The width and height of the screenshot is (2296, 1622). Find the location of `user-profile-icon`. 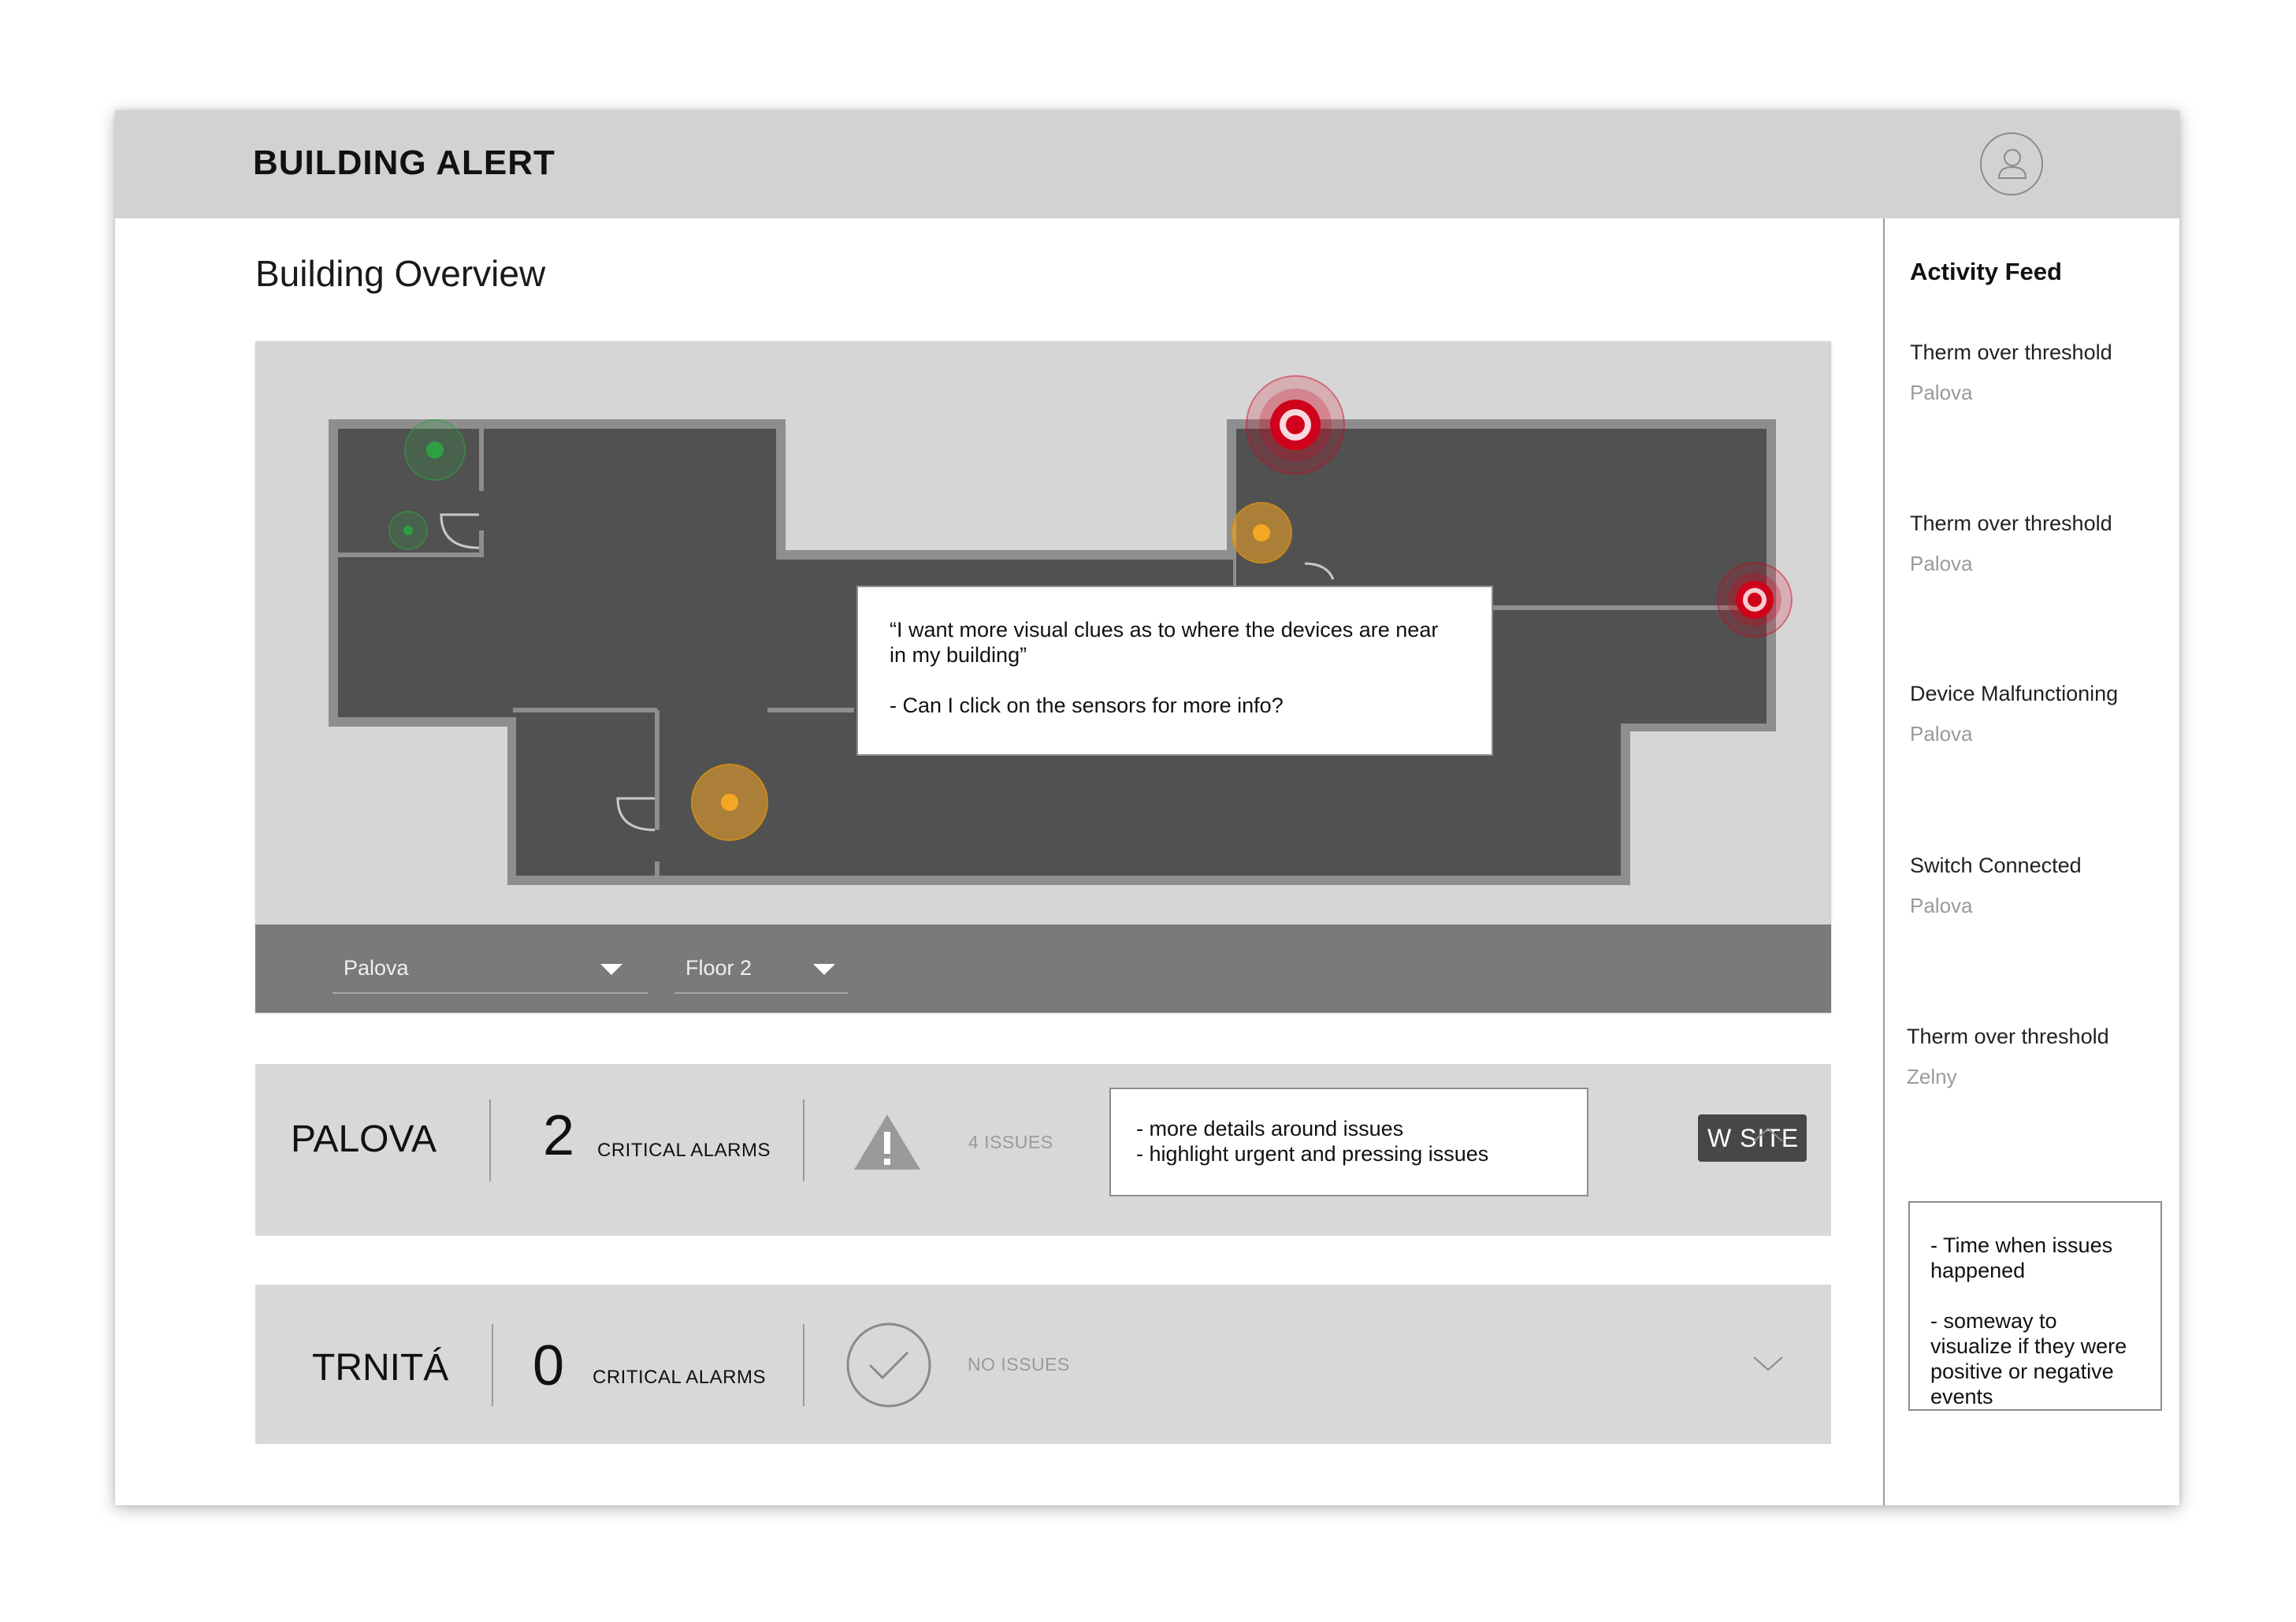

user-profile-icon is located at coordinates (2011, 163).